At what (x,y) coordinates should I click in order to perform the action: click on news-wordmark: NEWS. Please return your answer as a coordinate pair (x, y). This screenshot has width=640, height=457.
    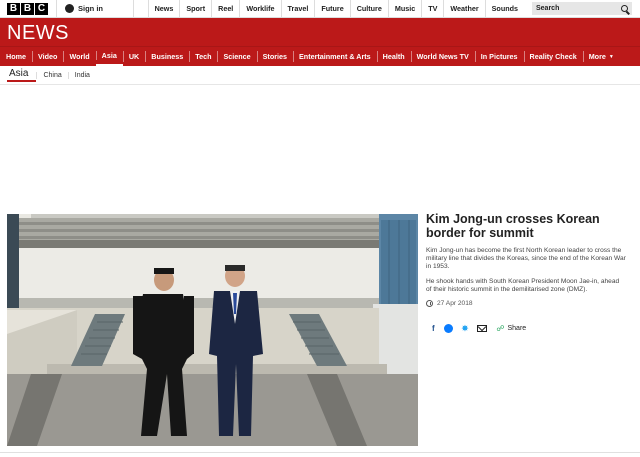
    Looking at the image, I should click on (38, 33).